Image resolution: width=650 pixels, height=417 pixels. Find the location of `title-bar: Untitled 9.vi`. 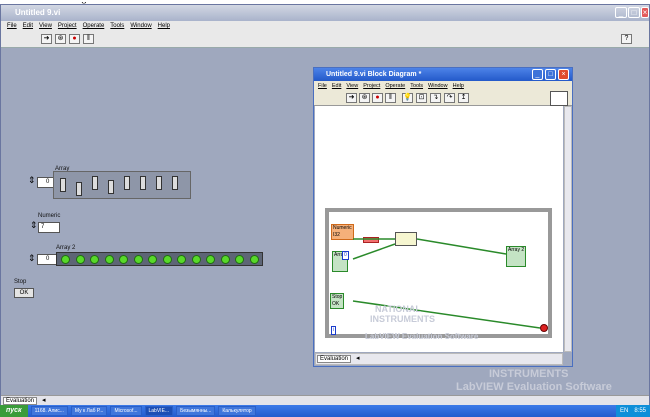

title-bar: Untitled 9.vi is located at coordinates (325, 13).